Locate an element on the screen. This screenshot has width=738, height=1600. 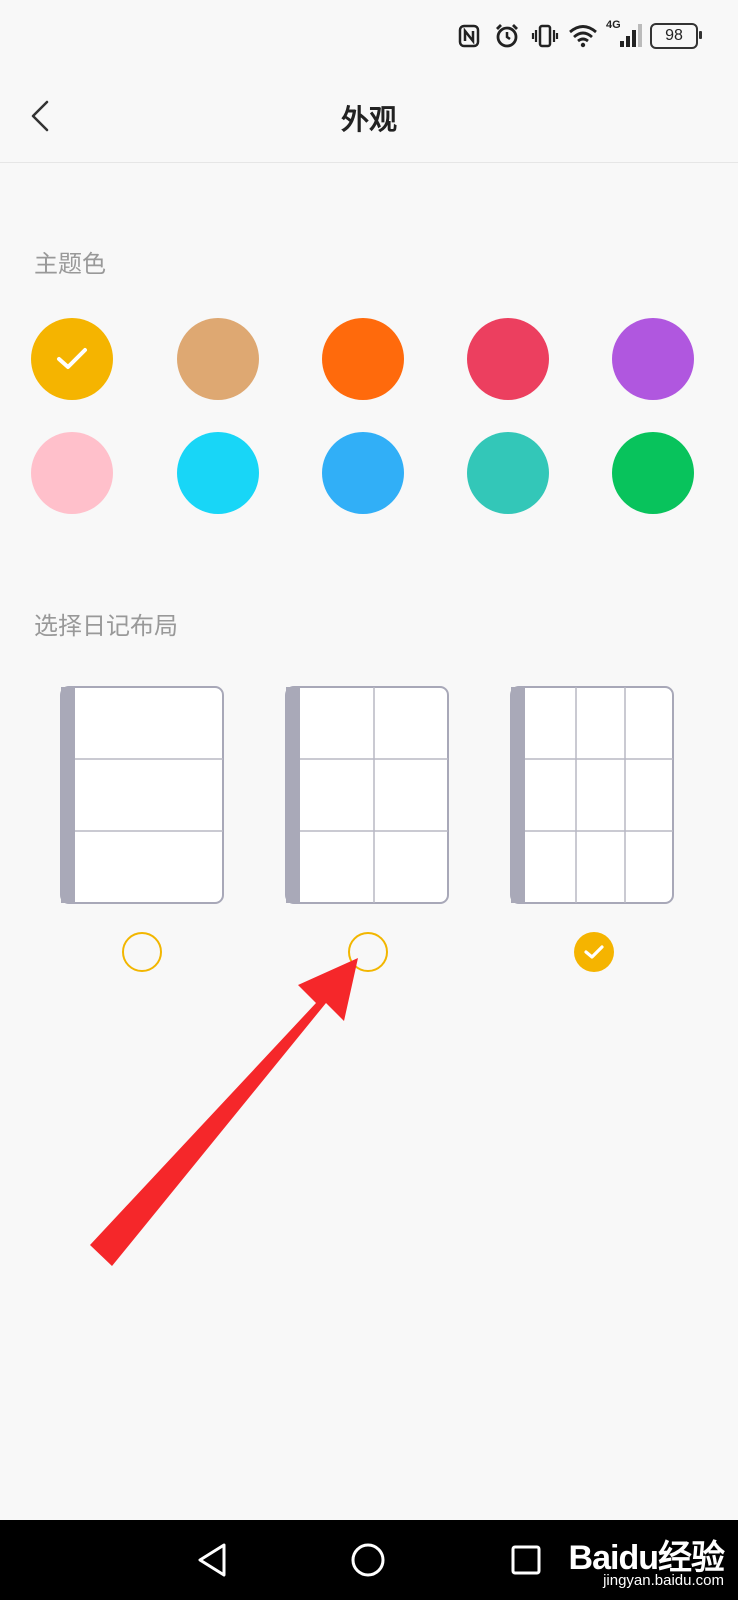
baidu-watermark: Baidu经验 jingyan.baidu.com is located at coordinates (647, 1559).